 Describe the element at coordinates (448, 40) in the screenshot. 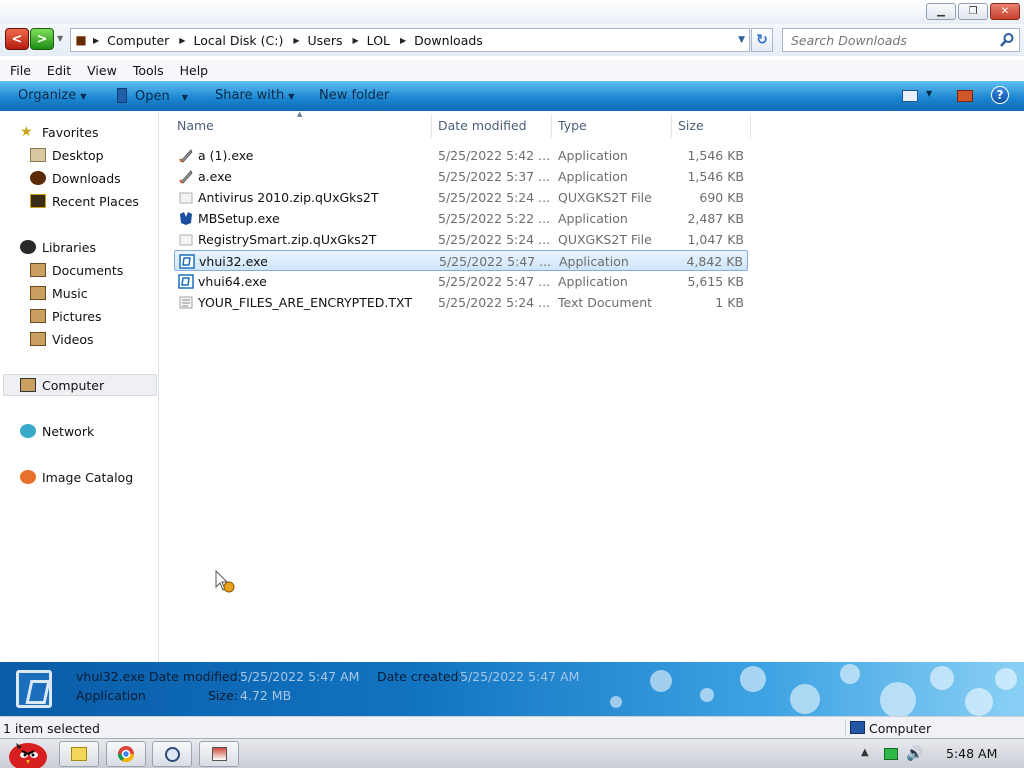

I see `breadcrumb-downloads: Downloads` at that location.